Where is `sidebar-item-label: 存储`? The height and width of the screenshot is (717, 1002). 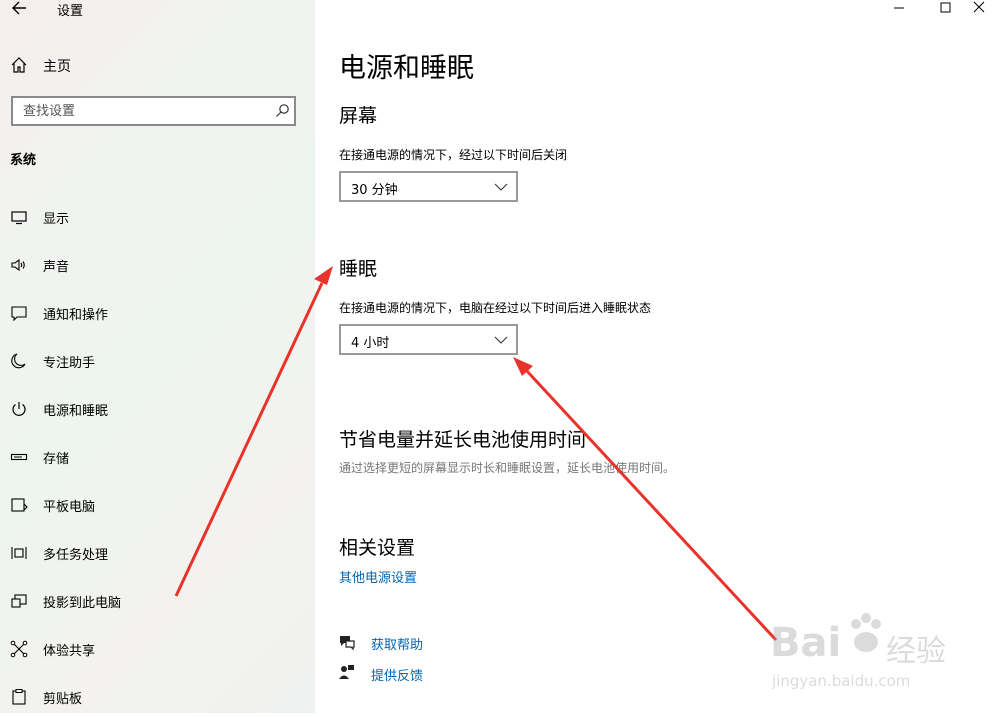
sidebar-item-label: 存储 is located at coordinates (56, 459).